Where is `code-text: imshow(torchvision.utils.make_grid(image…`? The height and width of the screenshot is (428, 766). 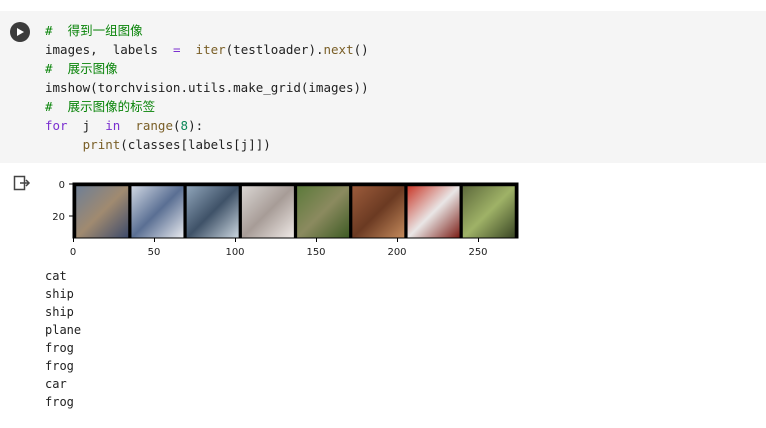 code-text: imshow(torchvision.utils.make_grid(image… is located at coordinates (207, 87).